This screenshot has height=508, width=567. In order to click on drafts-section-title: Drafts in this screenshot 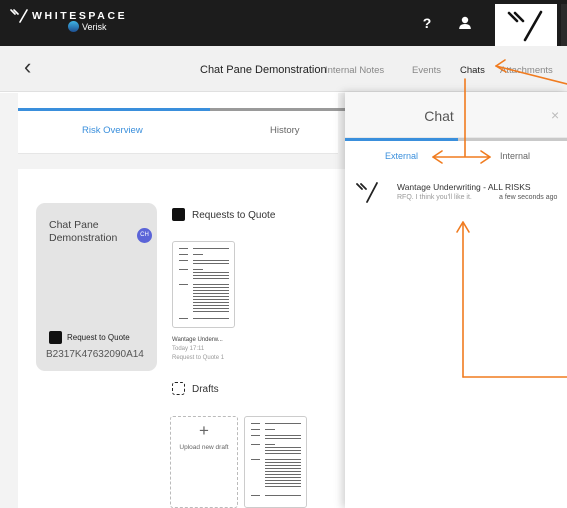, I will do `click(205, 389)`.